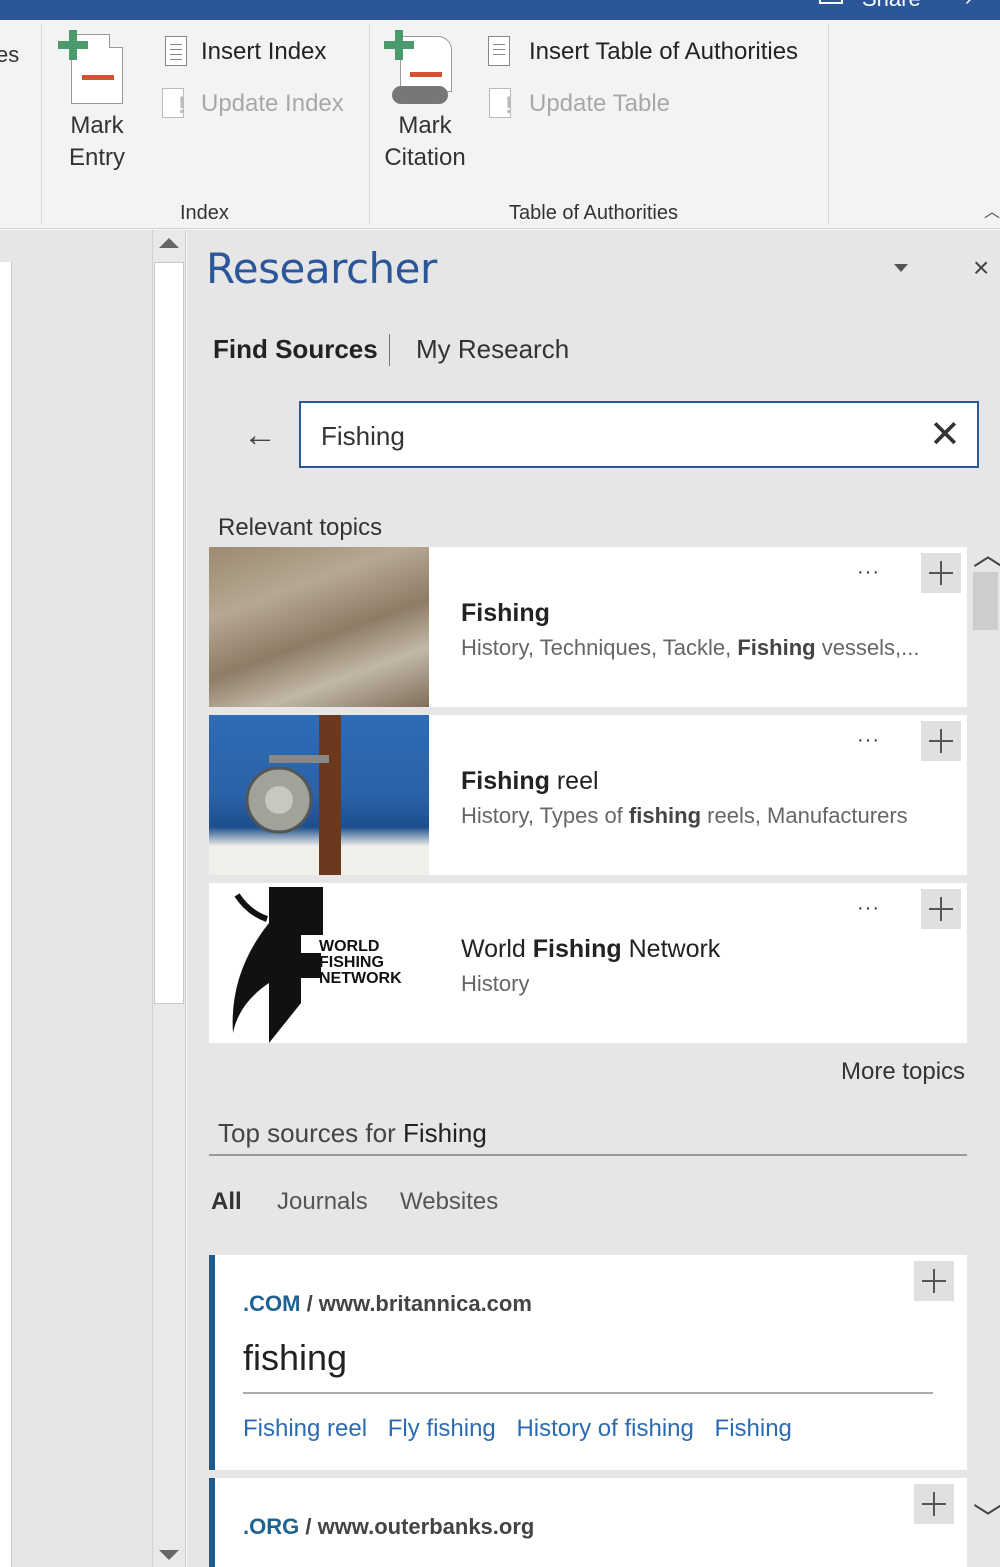  Describe the element at coordinates (986, 552) in the screenshot. I see `chevron-up-icon: ︿` at that location.